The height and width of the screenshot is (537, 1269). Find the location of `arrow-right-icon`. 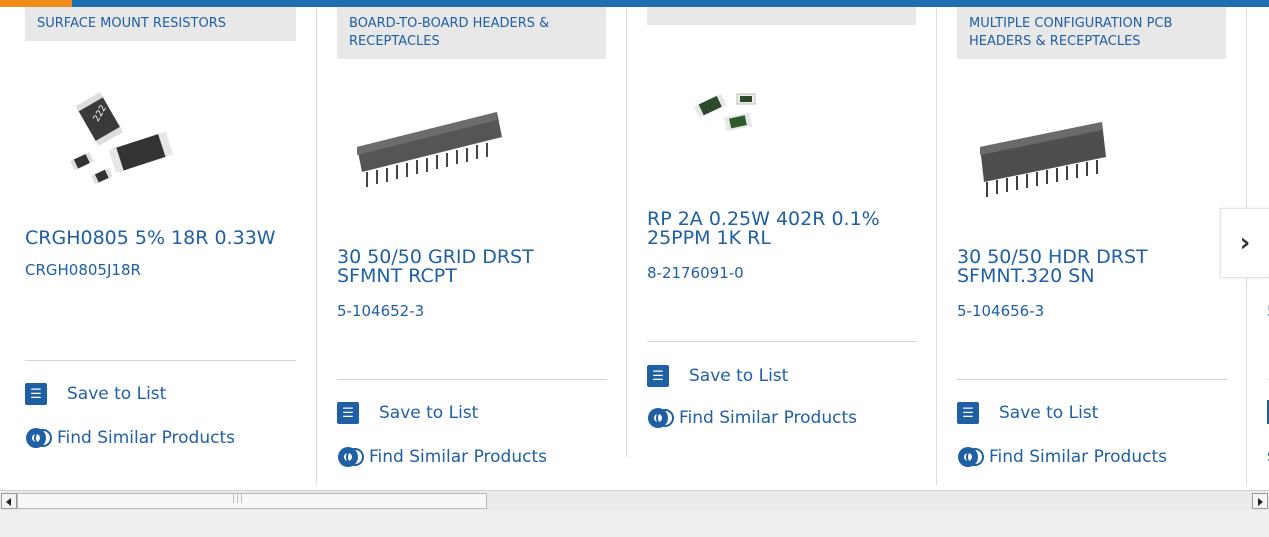

arrow-right-icon is located at coordinates (1260, 502).